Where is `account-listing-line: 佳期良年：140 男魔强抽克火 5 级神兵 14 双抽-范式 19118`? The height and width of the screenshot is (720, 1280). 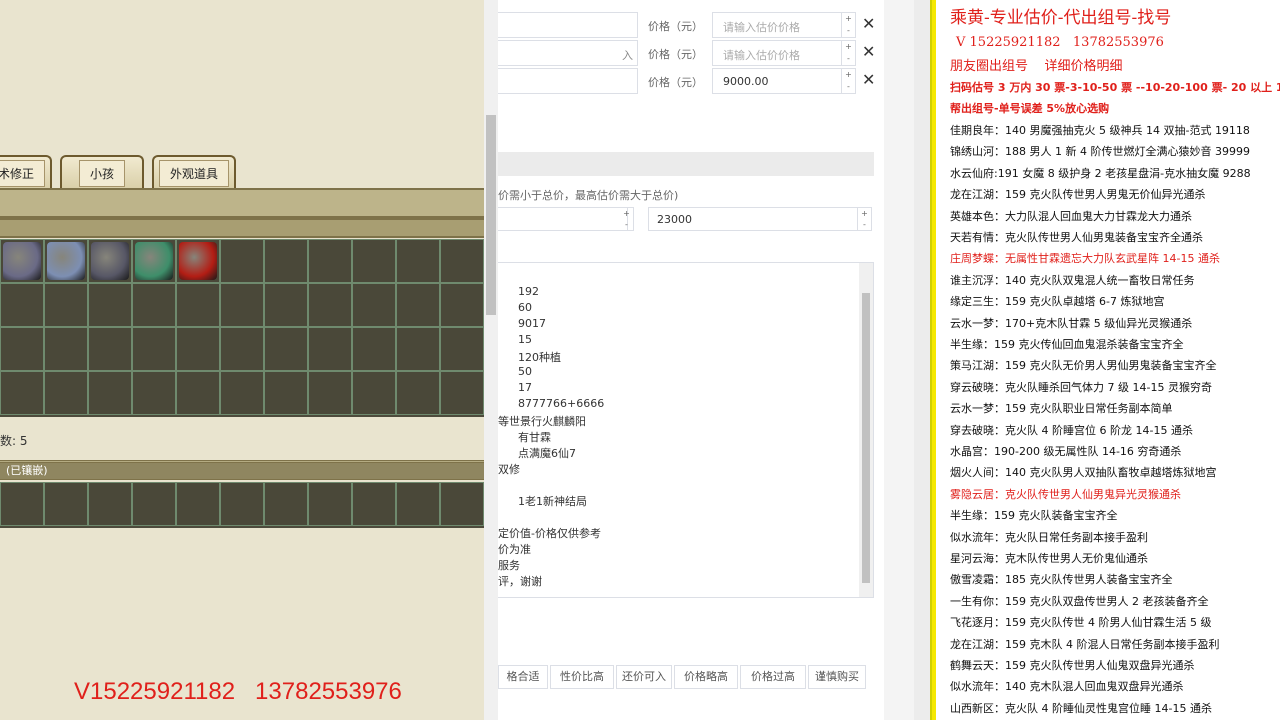 account-listing-line: 佳期良年：140 男魔强抽克火 5 级神兵 14 双抽-范式 19118 is located at coordinates (1100, 130).